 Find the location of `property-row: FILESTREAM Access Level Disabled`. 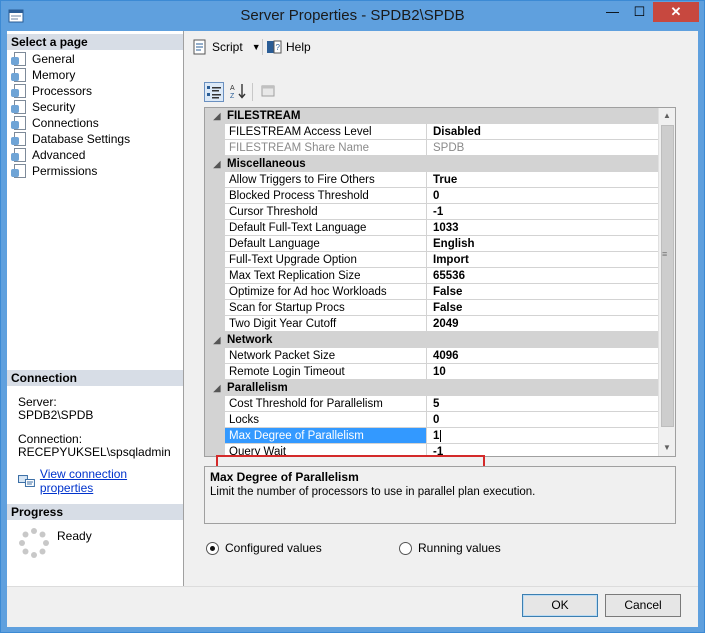

property-row: FILESTREAM Access Level Disabled is located at coordinates (432, 132).